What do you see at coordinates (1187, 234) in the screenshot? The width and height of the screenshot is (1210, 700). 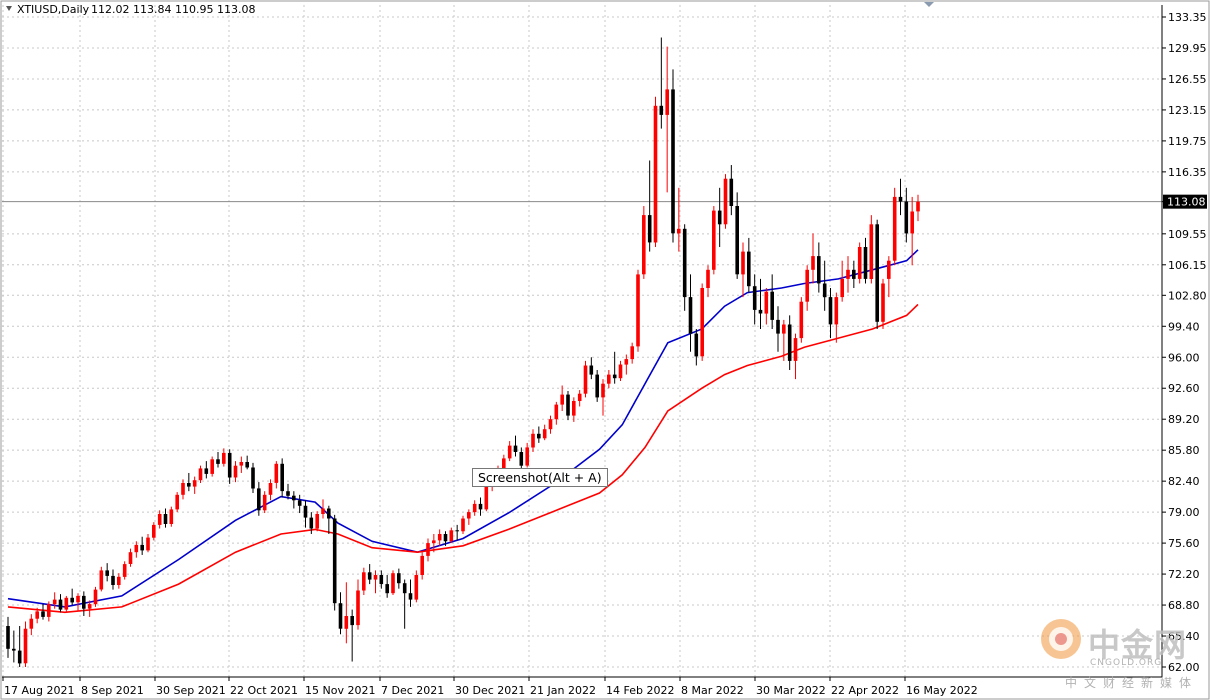 I see `y-tick-label: 109.55` at bounding box center [1187, 234].